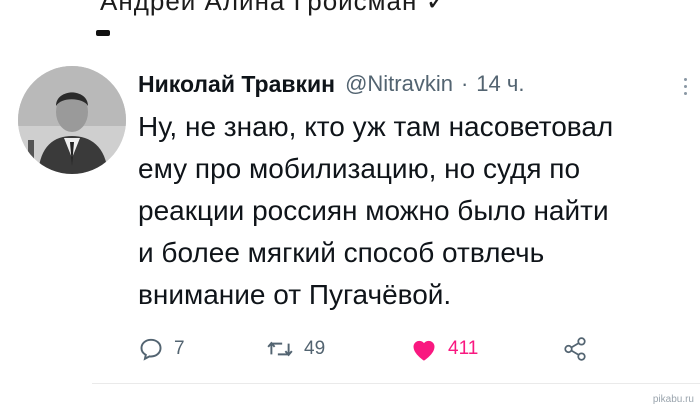  What do you see at coordinates (295, 349) in the screenshot?
I see `retweet-button: 49` at bounding box center [295, 349].